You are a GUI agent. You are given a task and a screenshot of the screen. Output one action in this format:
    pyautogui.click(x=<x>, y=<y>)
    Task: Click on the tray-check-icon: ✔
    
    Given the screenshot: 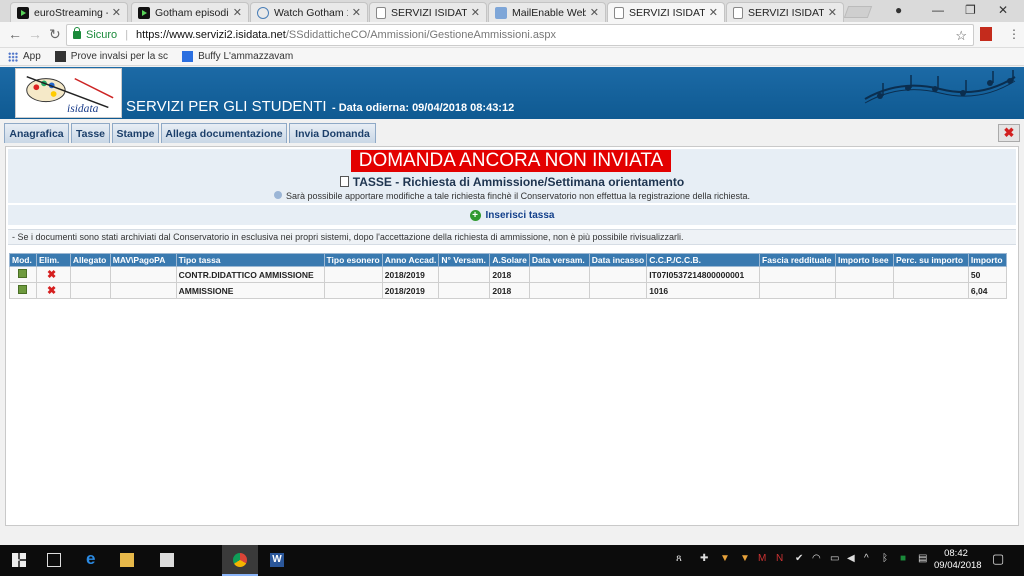 What is the action you would take?
    pyautogui.click(x=799, y=558)
    